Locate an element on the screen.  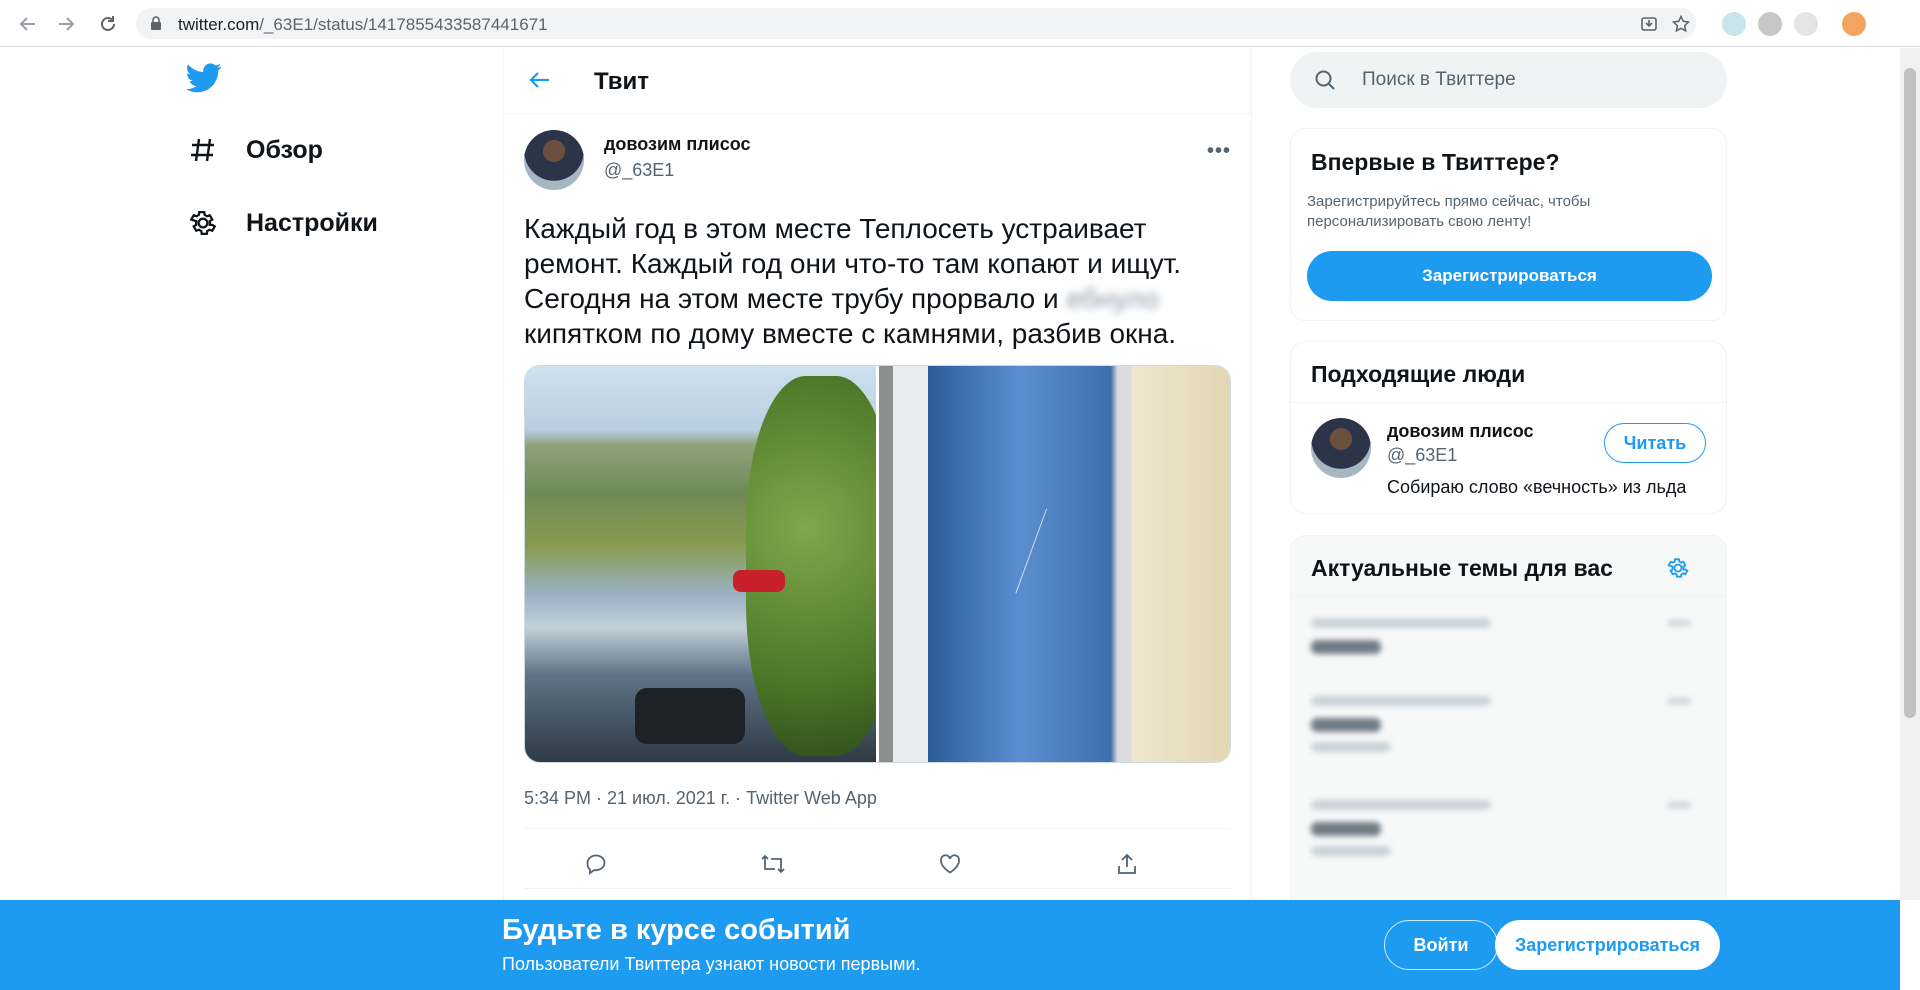
person-bio: Собираю слово «вечность» из льда is located at coordinates (1537, 487).